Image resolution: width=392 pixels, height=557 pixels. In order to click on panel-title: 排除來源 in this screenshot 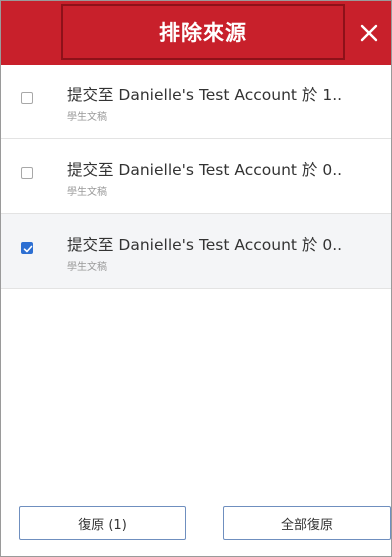, I will do `click(203, 32)`.